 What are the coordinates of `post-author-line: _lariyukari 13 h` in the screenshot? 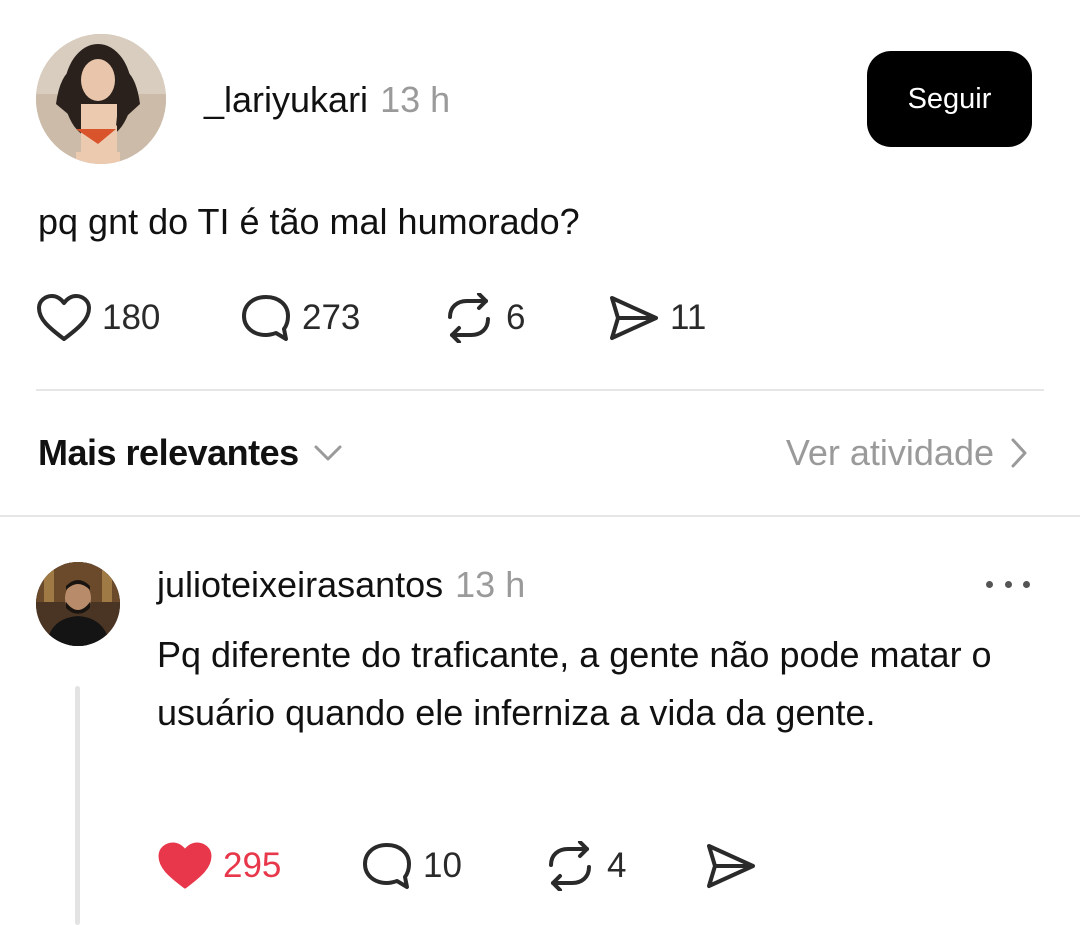 It's located at (327, 100).